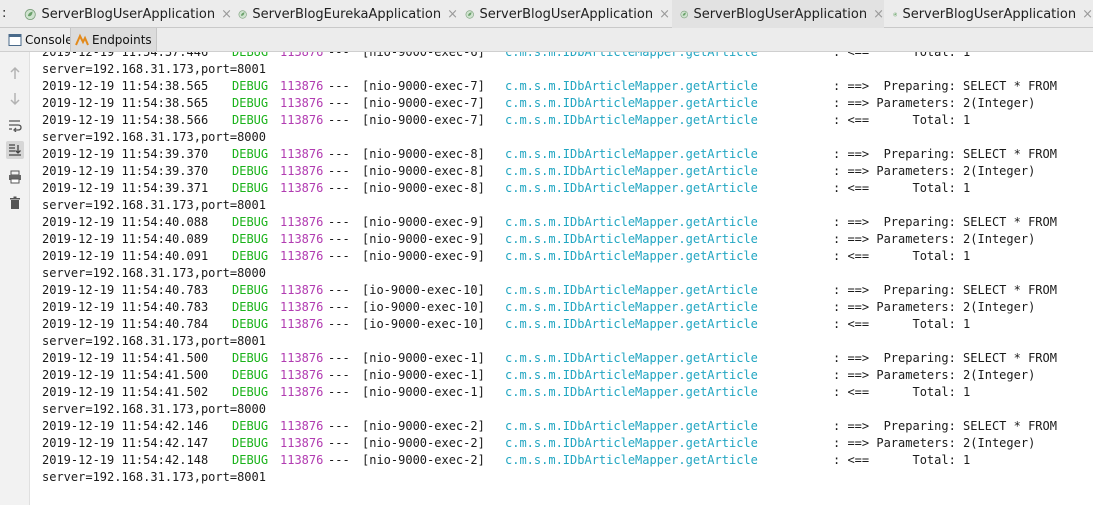 This screenshot has height=505, width=1093. Describe the element at coordinates (15, 203) in the screenshot. I see `trash-icon` at that location.